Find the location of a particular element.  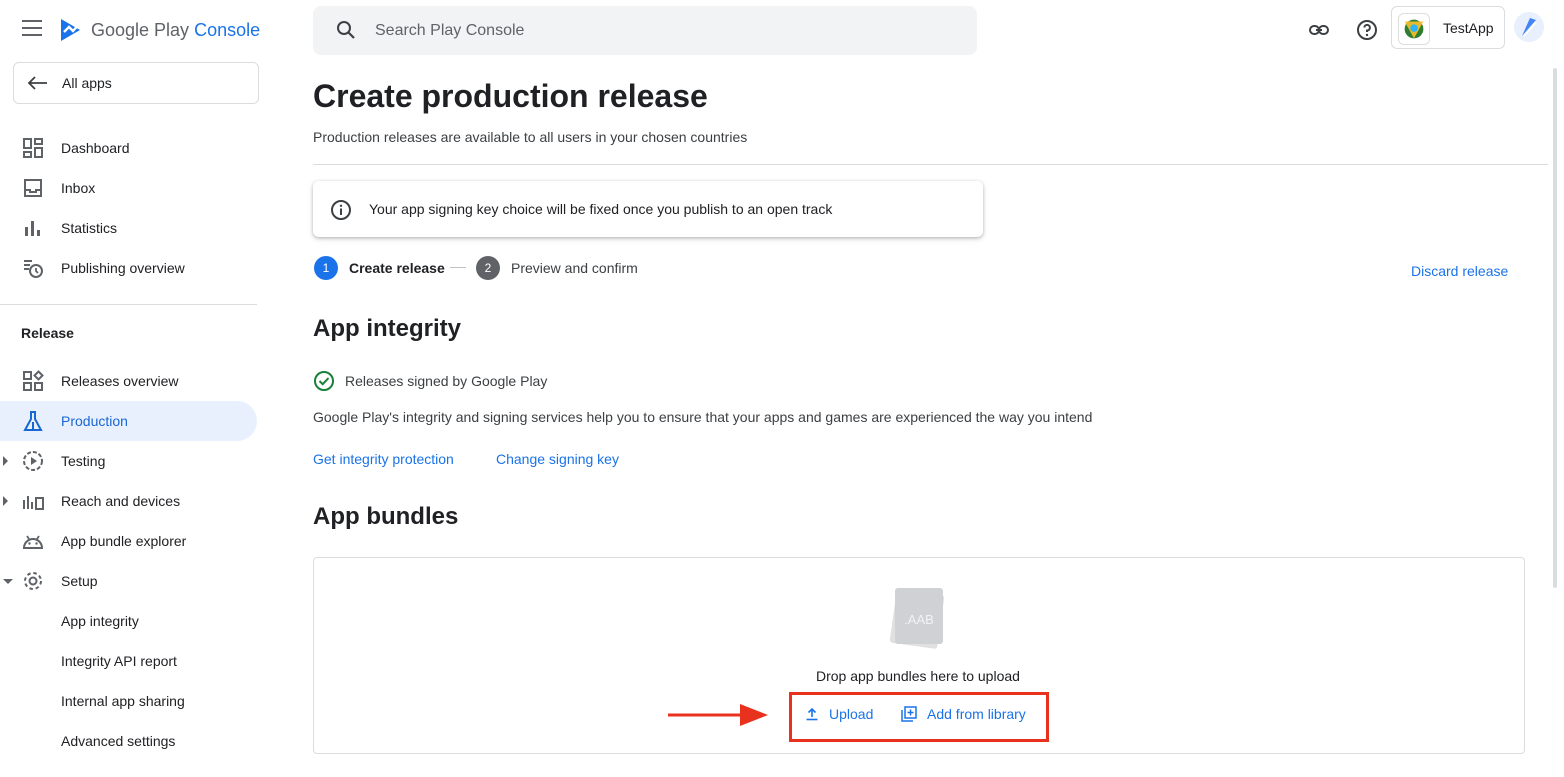

sidebar-item-integrity-api-report: Integrity API report is located at coordinates (128, 661).